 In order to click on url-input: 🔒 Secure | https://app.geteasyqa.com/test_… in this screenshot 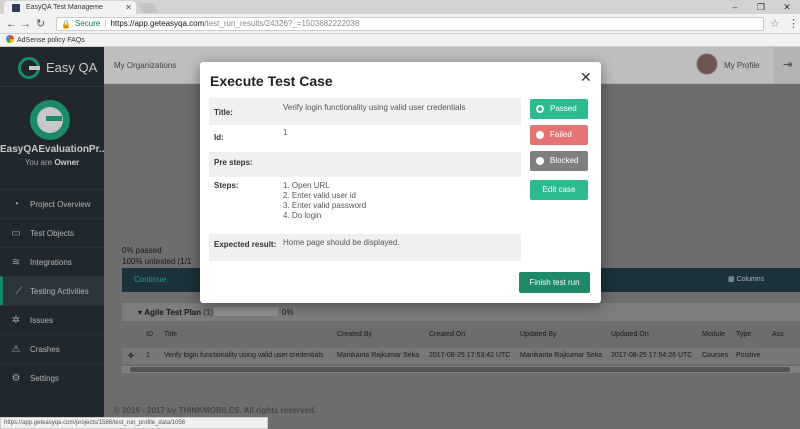, I will do `click(410, 24)`.